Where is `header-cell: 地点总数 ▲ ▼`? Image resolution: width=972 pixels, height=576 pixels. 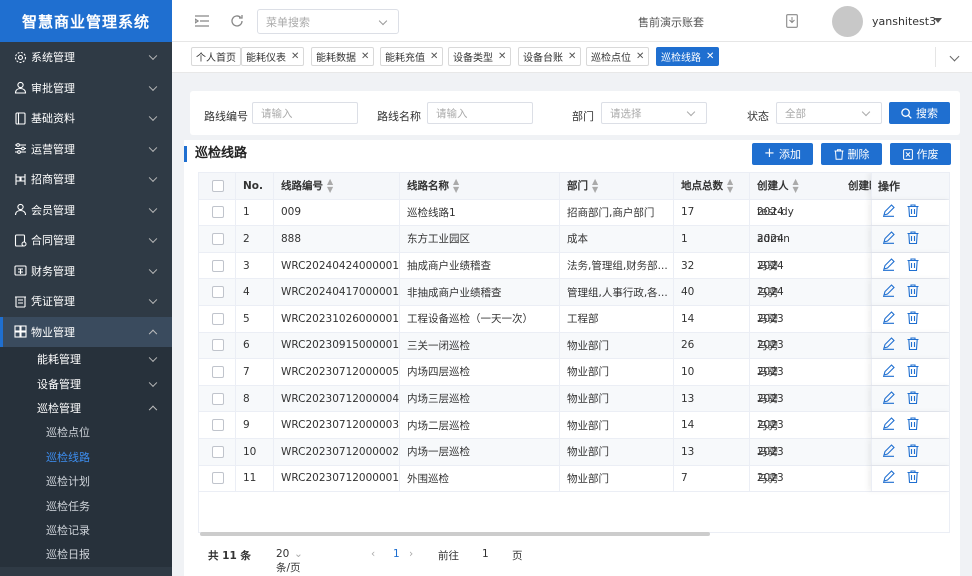 header-cell: 地点总数 ▲ ▼ is located at coordinates (711, 186).